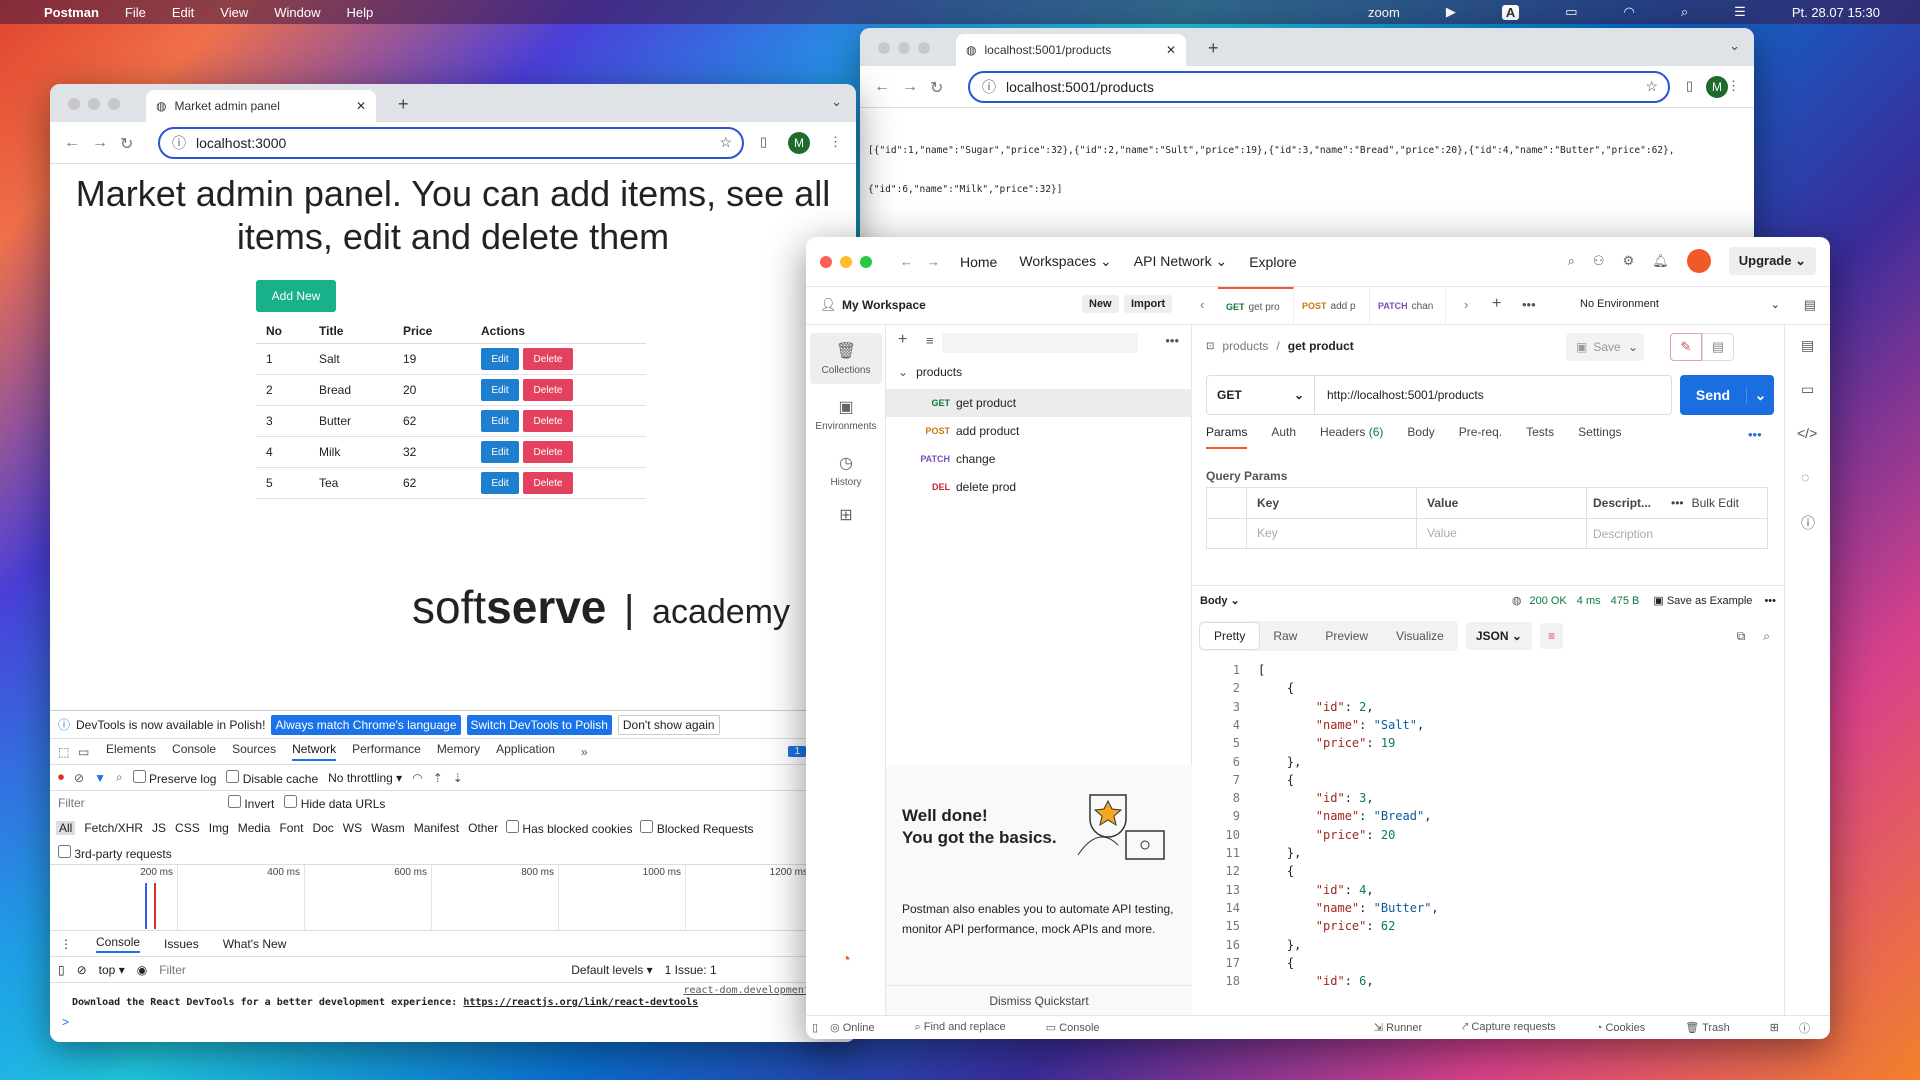 The height and width of the screenshot is (1080, 1920). What do you see at coordinates (1466, 304) in the screenshot?
I see `tabs-forward-icon: ›` at bounding box center [1466, 304].